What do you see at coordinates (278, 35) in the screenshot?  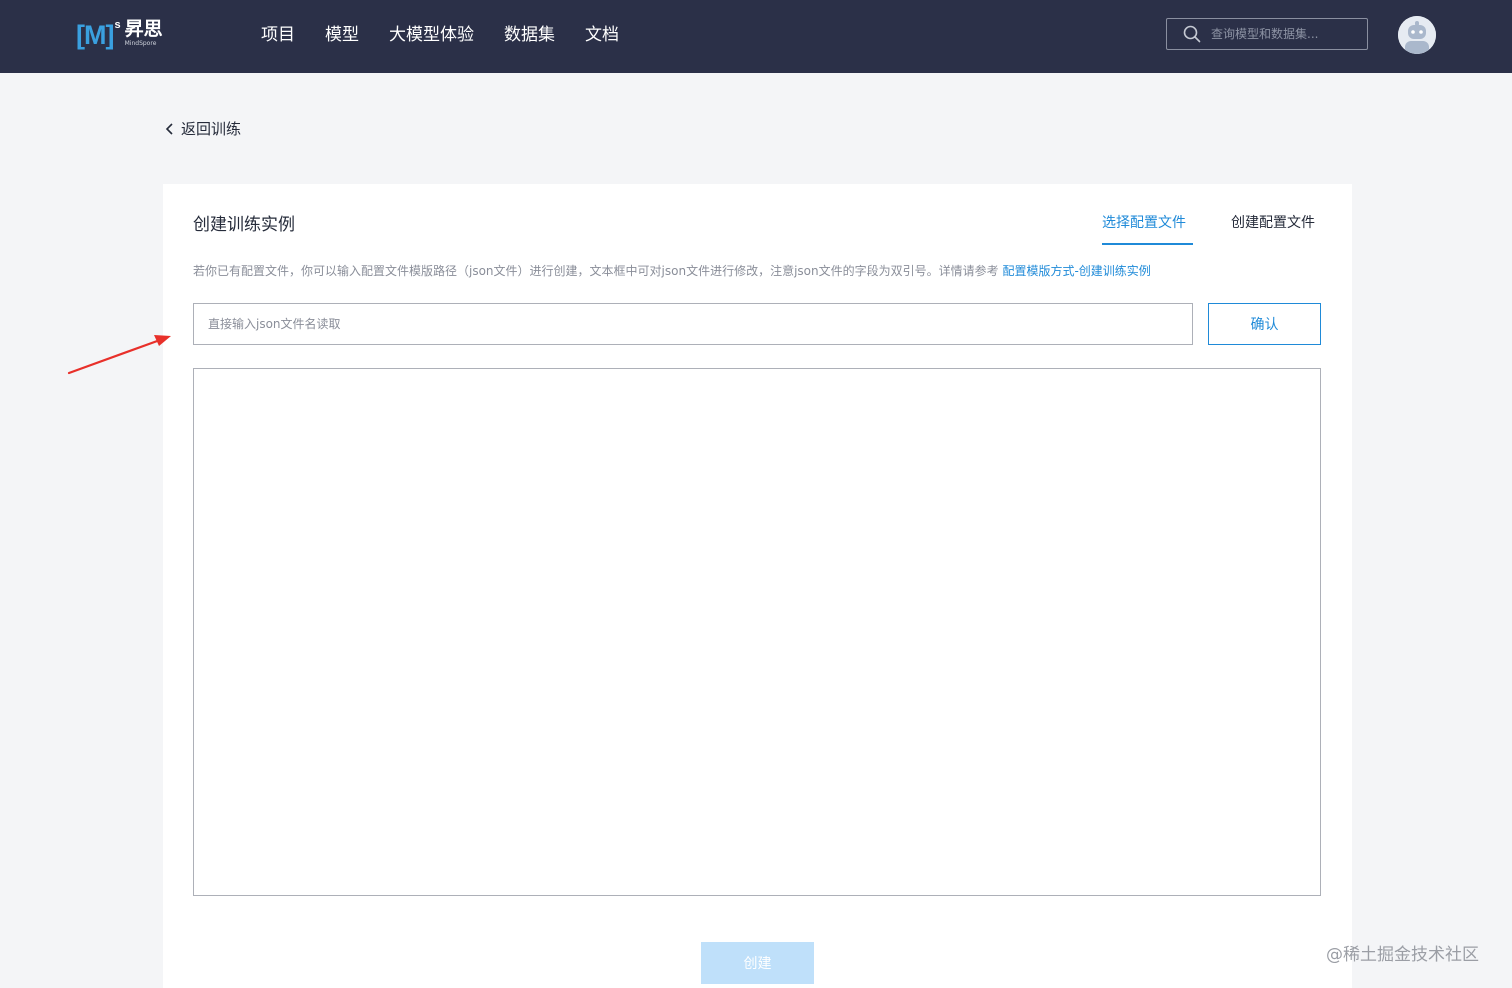 I see `nav-item-projects: 项目` at bounding box center [278, 35].